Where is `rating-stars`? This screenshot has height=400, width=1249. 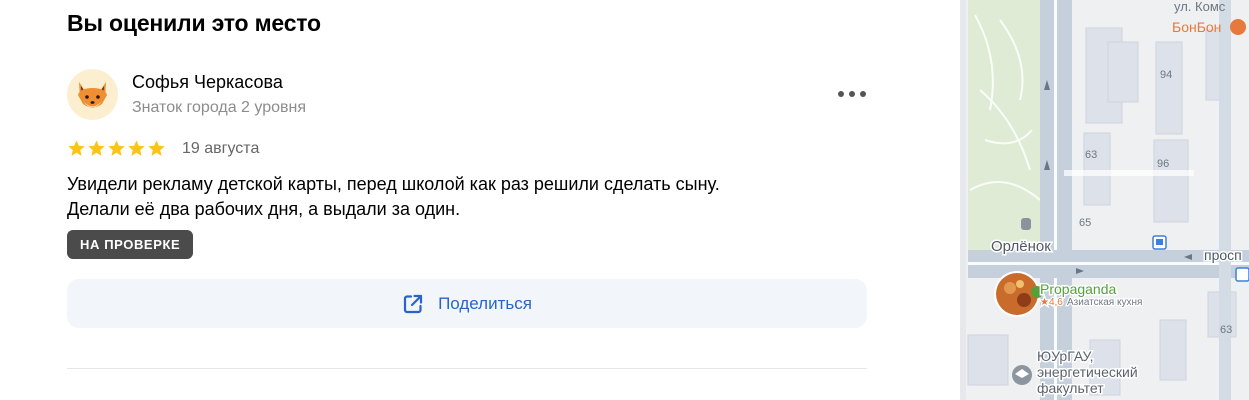 rating-stars is located at coordinates (116, 148).